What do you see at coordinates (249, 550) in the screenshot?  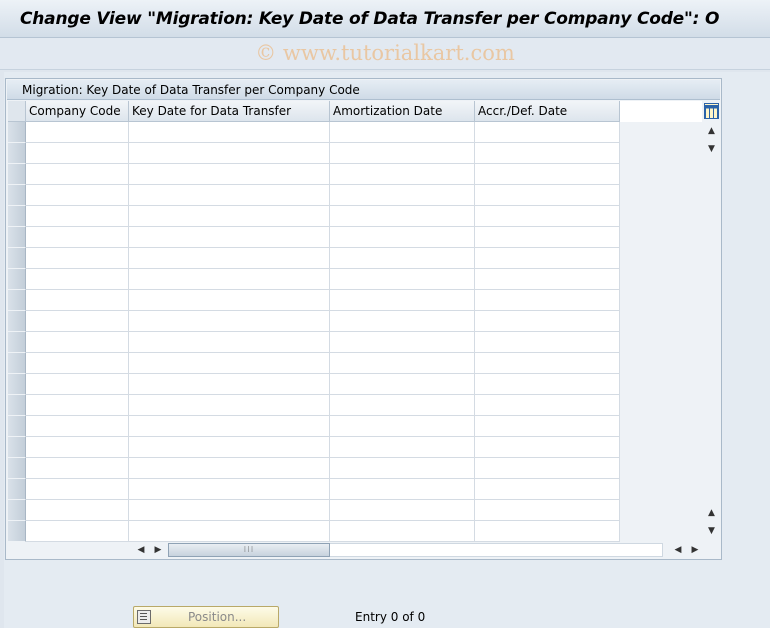 I see `scroll-thumb: ⁝⁝⁝` at bounding box center [249, 550].